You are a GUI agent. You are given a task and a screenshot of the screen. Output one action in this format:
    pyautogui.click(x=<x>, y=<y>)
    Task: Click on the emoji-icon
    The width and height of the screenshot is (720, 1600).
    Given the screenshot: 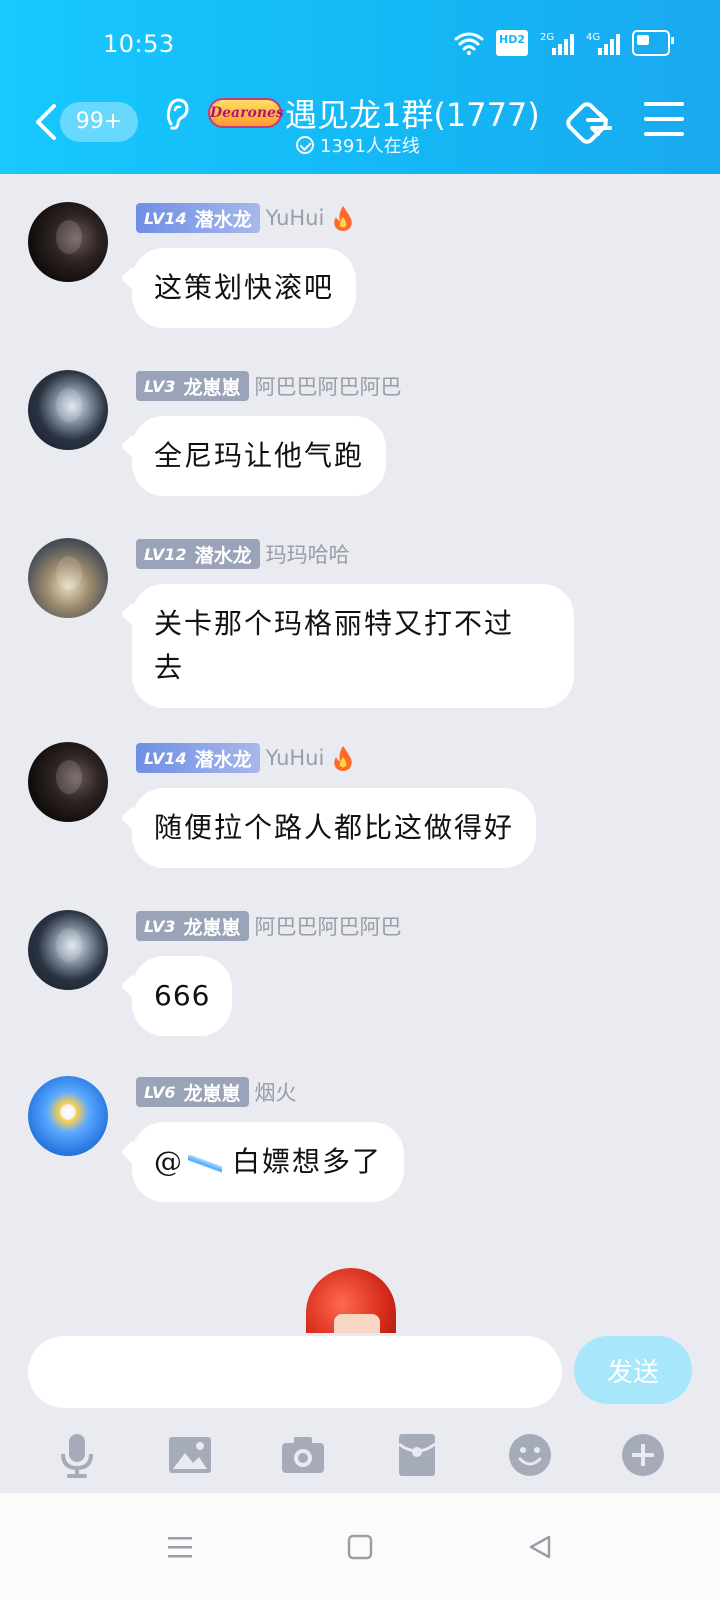 What is the action you would take?
    pyautogui.click(x=530, y=1455)
    